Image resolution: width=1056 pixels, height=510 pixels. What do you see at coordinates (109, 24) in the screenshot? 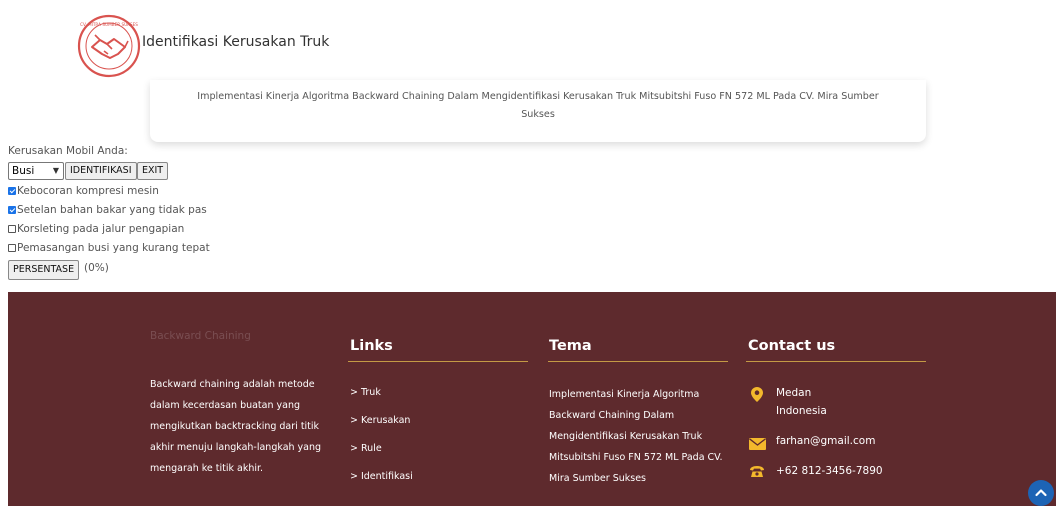
I see `logo-ring-text: CV. MITRA SUMBER SUKSES` at bounding box center [109, 24].